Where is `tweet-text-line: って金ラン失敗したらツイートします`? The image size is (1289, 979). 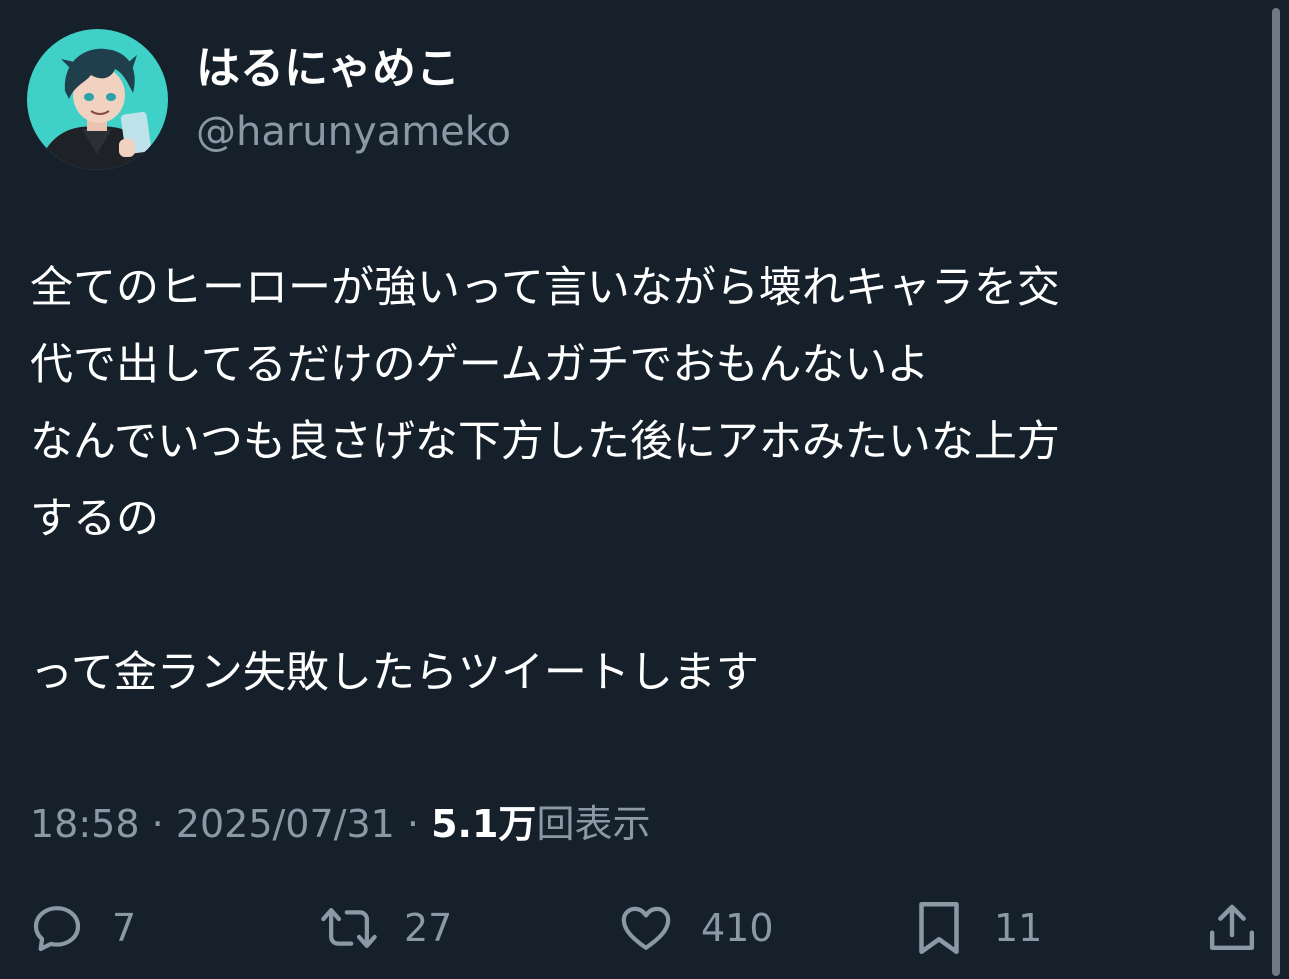
tweet-text-line: って金ラン失敗したらツイートします is located at coordinates (394, 673).